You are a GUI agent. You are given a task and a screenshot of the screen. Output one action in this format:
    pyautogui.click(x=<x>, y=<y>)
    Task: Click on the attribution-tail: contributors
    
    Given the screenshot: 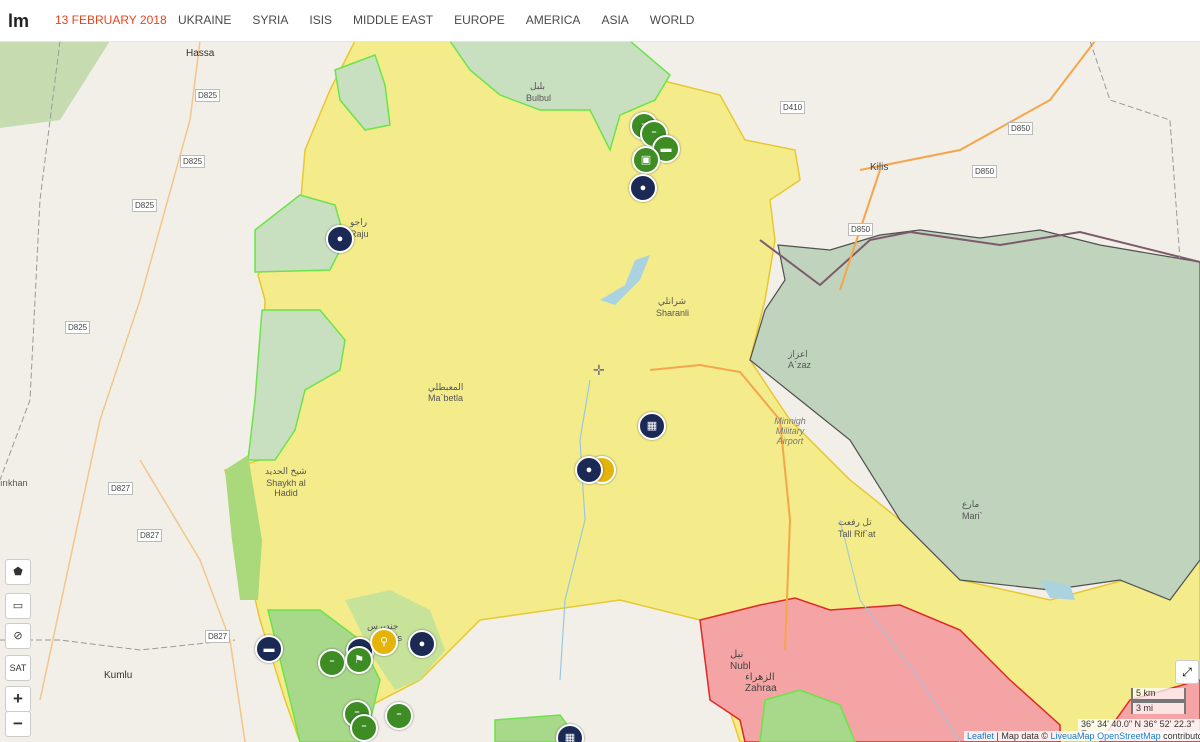 What is the action you would take?
    pyautogui.click(x=1181, y=736)
    